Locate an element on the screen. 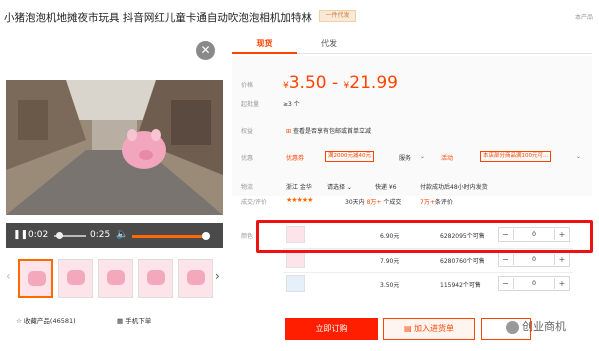 The image size is (599, 351). volume-handle is located at coordinates (206, 236).